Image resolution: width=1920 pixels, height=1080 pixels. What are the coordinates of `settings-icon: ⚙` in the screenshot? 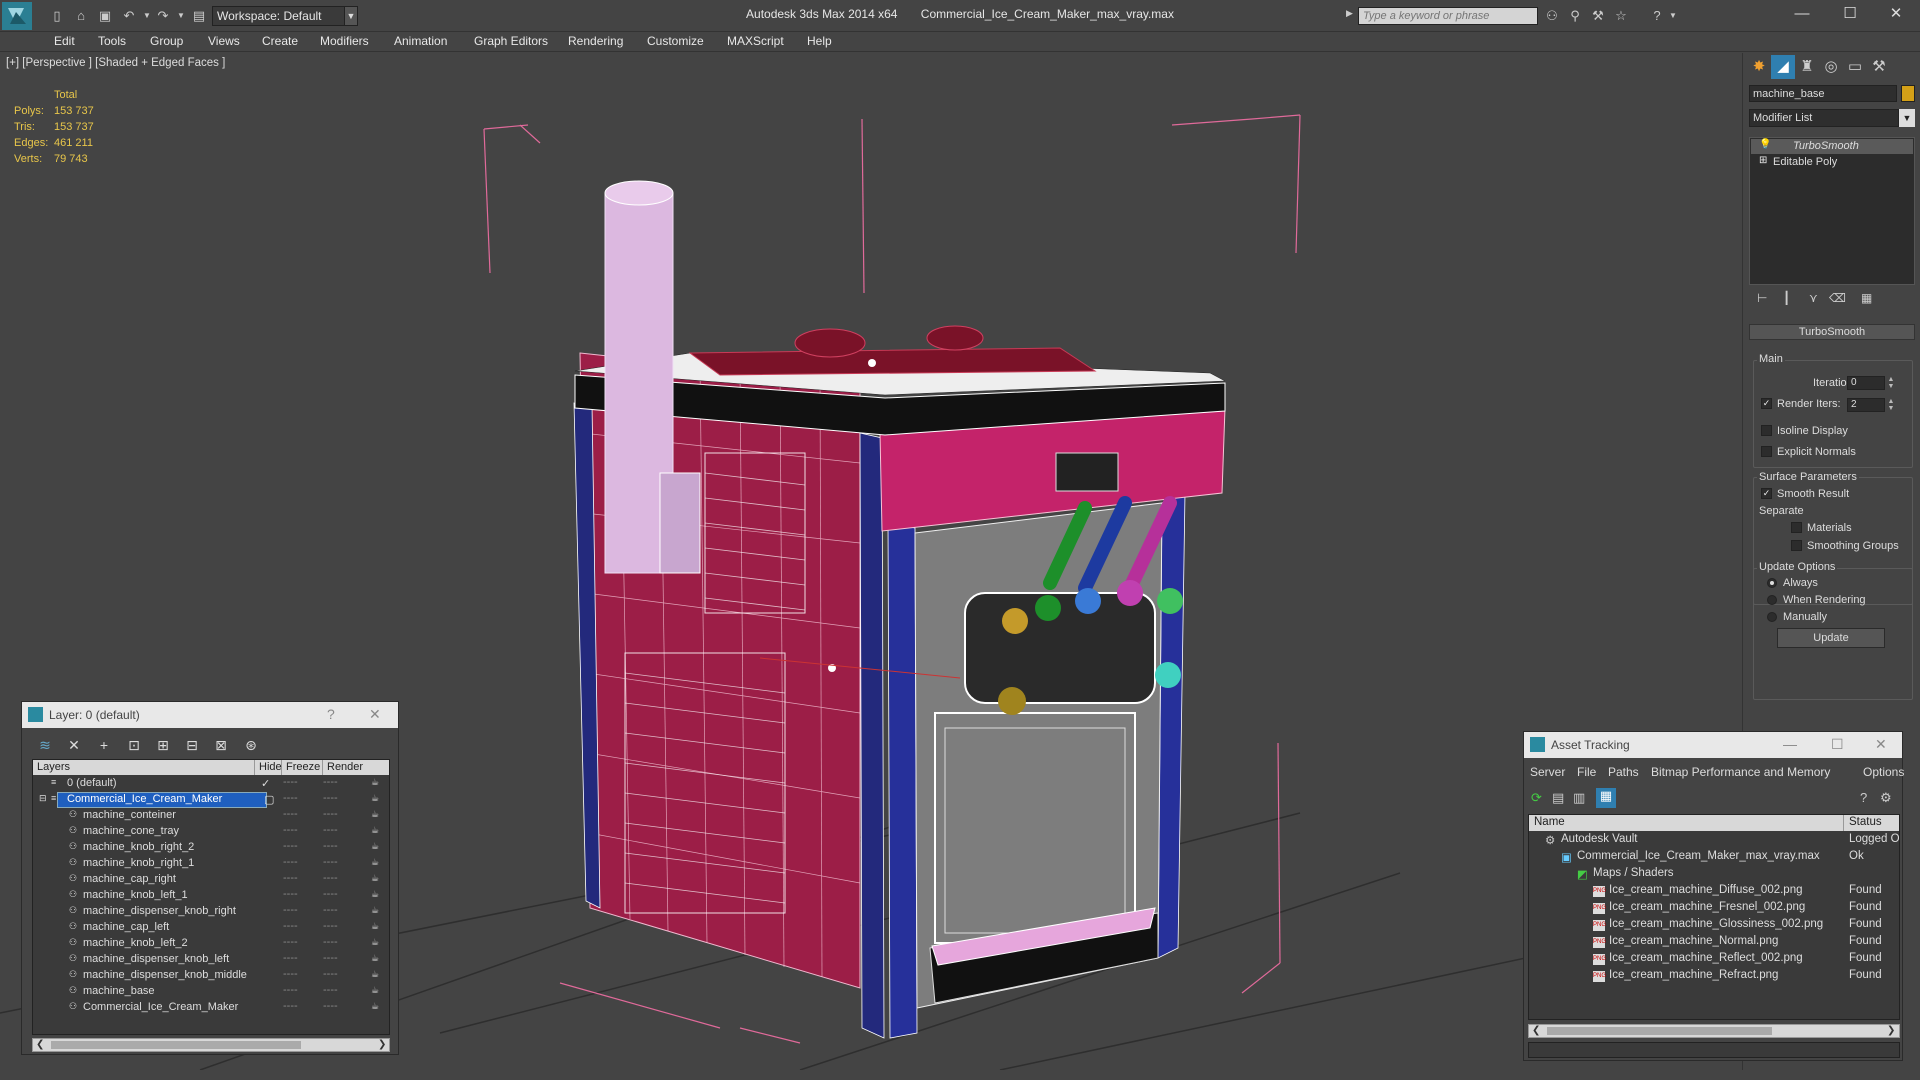 It's located at (1886, 798).